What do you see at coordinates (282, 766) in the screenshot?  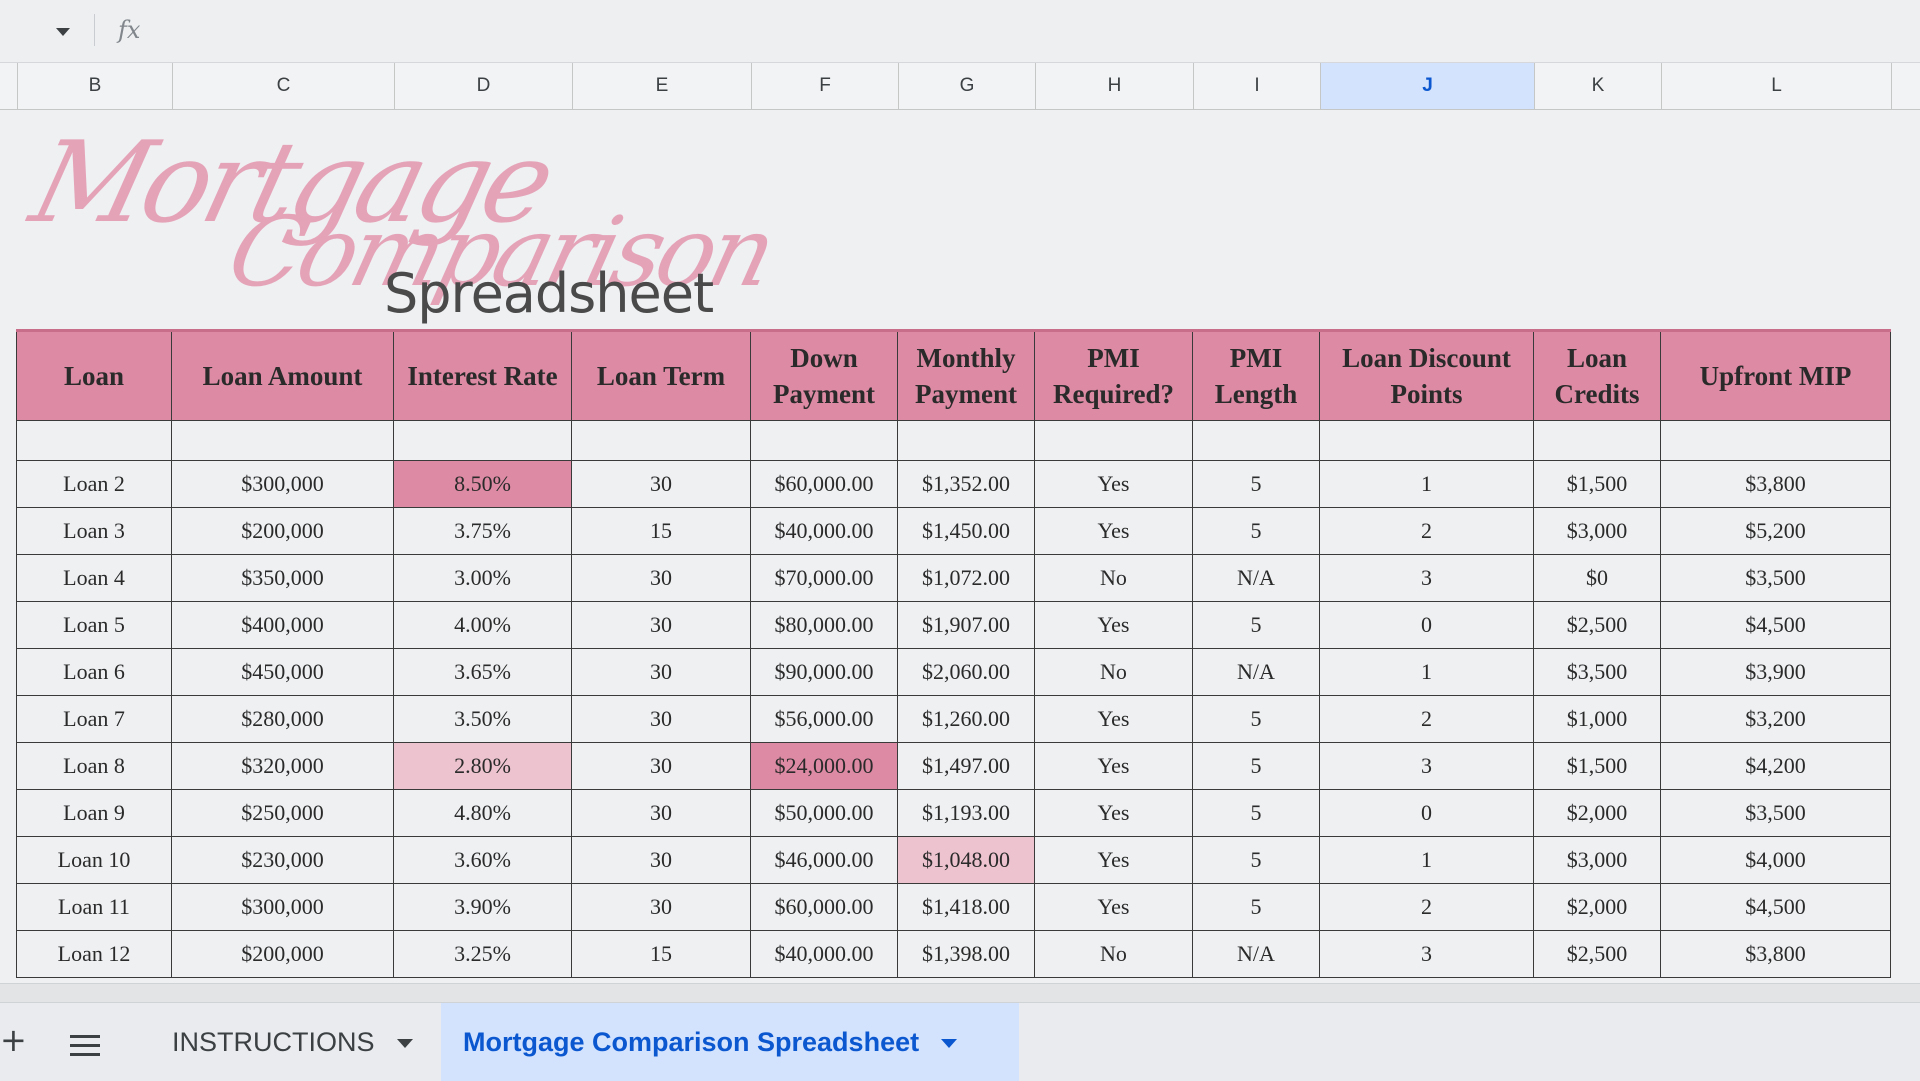 I see `table-cell: $320,000` at bounding box center [282, 766].